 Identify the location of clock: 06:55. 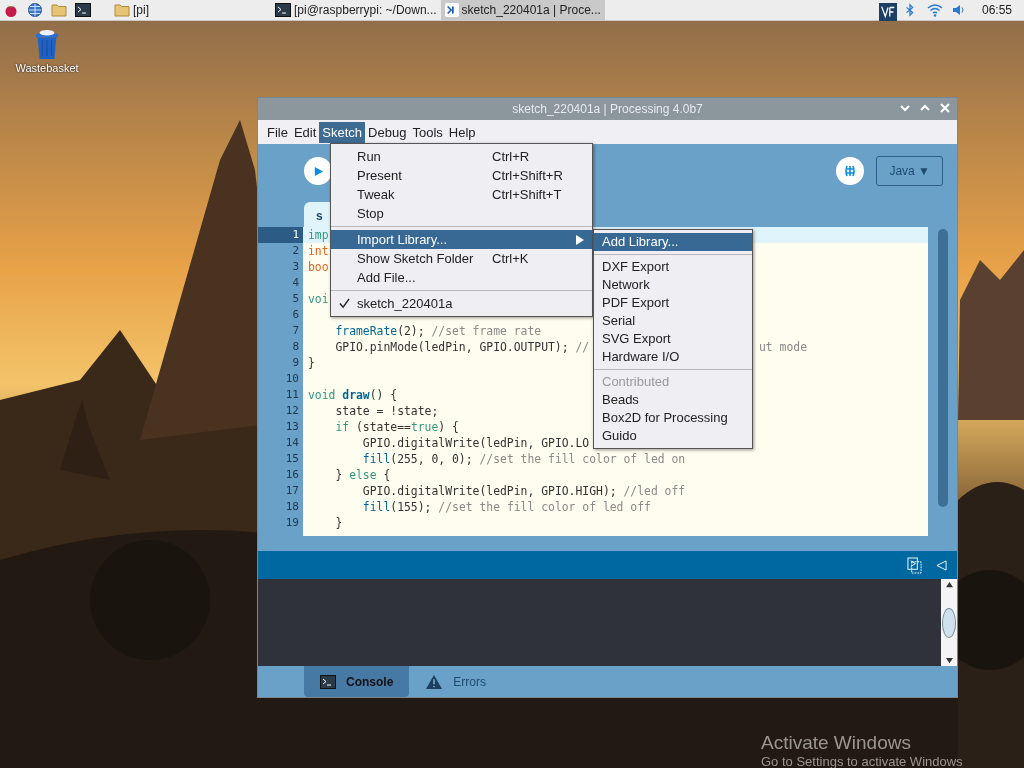
(996, 10).